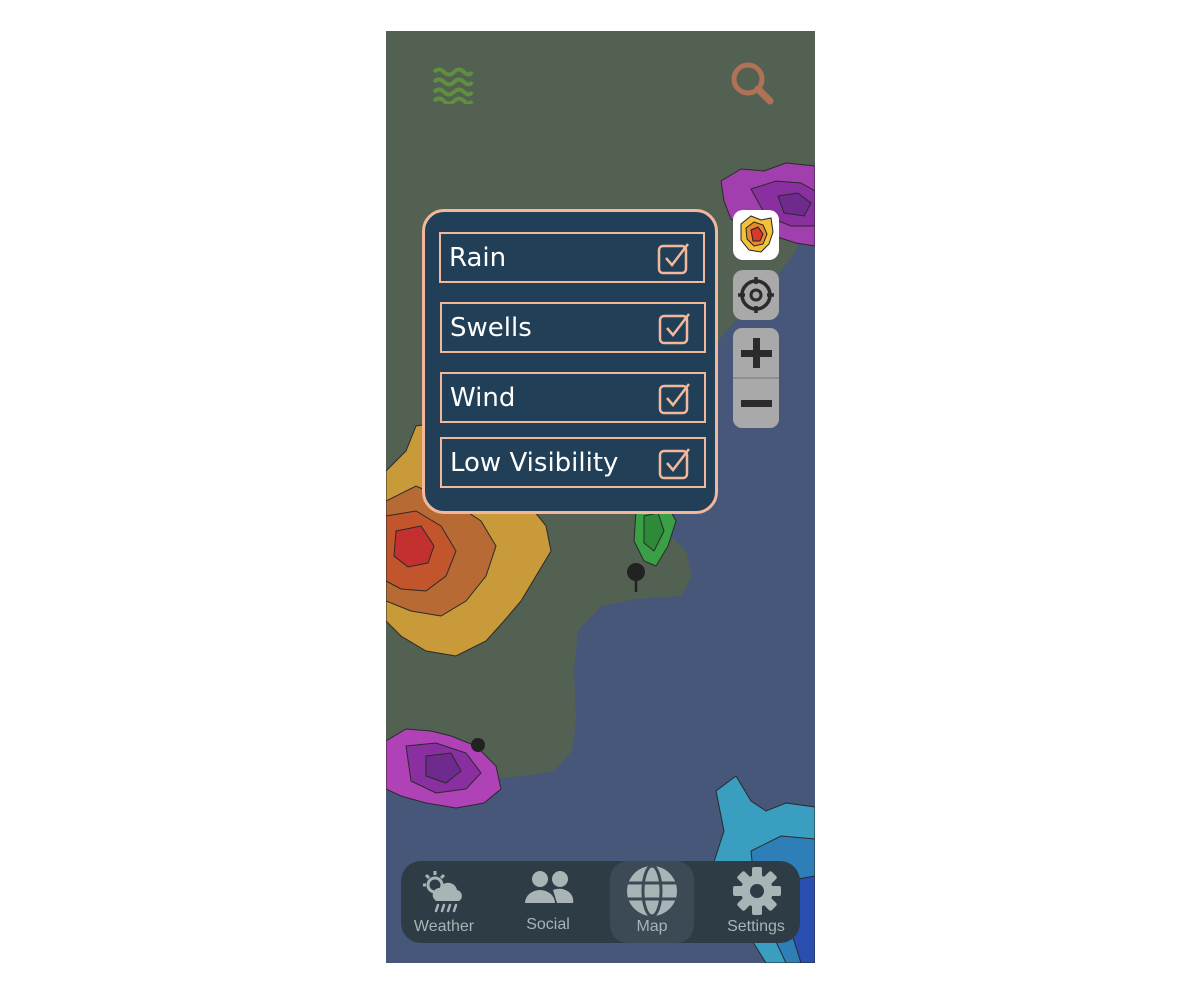  I want to click on tab-weather: Weather, so click(444, 902).